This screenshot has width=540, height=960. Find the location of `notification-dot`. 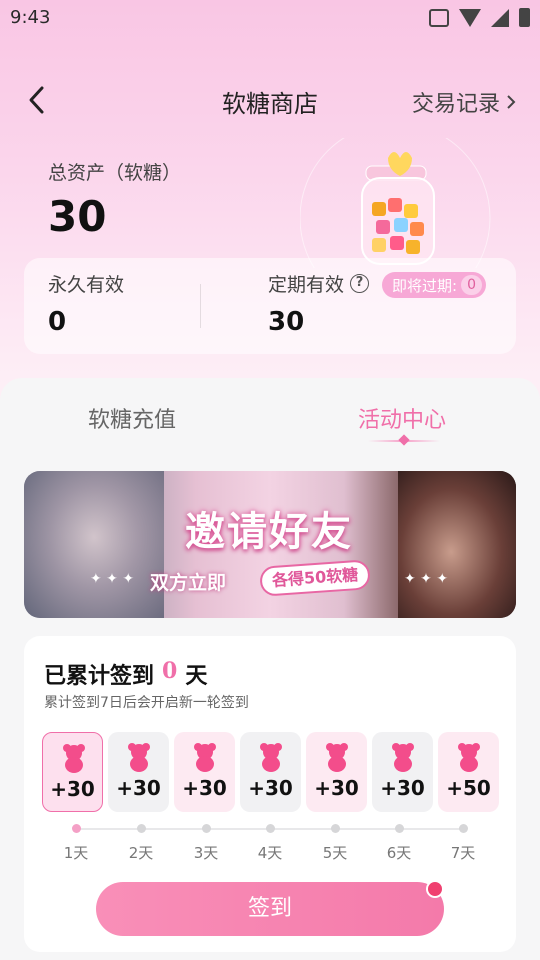

notification-dot is located at coordinates (435, 889).